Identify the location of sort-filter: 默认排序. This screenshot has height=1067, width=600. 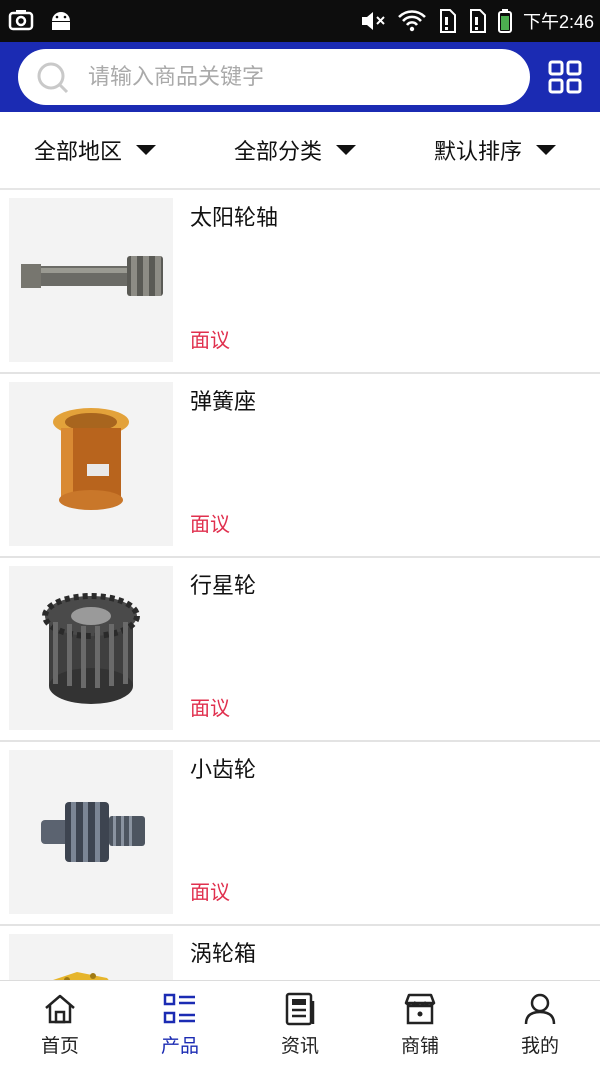
(495, 150).